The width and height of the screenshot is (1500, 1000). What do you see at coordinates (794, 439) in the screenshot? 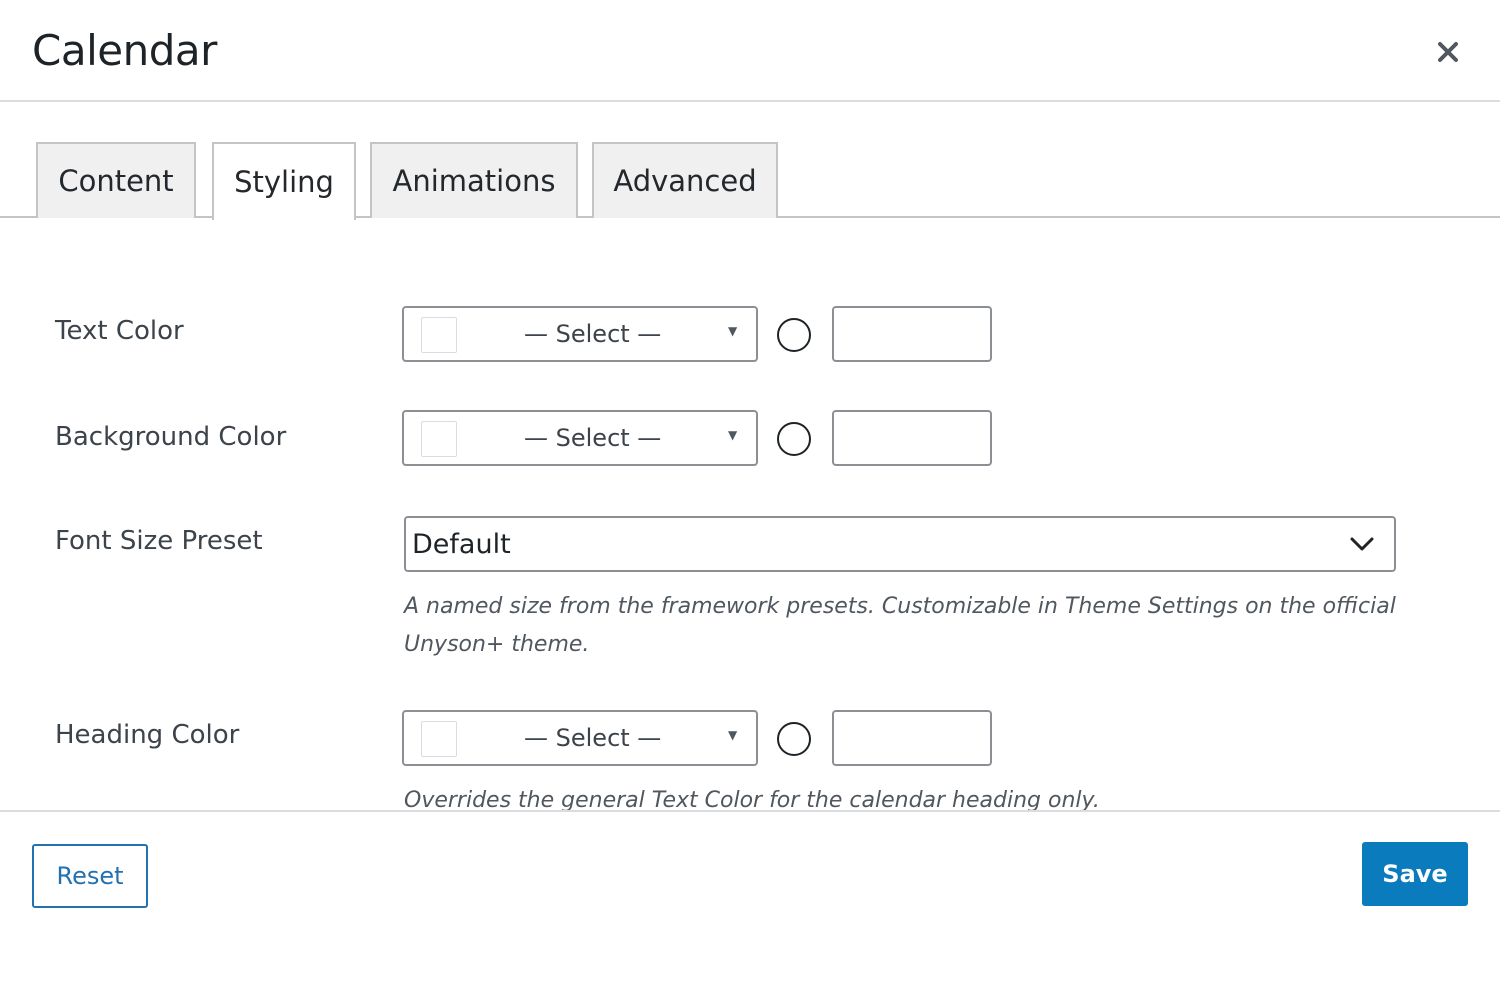
I see `background-color-picker-radio` at bounding box center [794, 439].